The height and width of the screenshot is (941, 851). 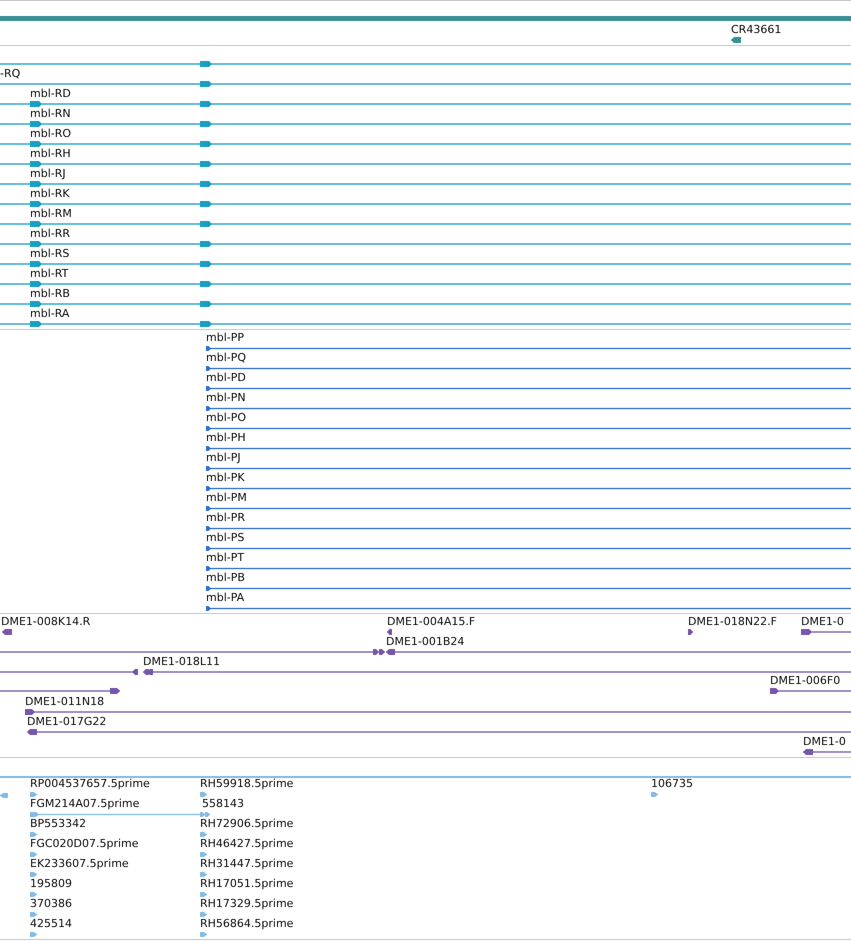 I want to click on feature-label: mbl-RT, so click(x=49, y=273).